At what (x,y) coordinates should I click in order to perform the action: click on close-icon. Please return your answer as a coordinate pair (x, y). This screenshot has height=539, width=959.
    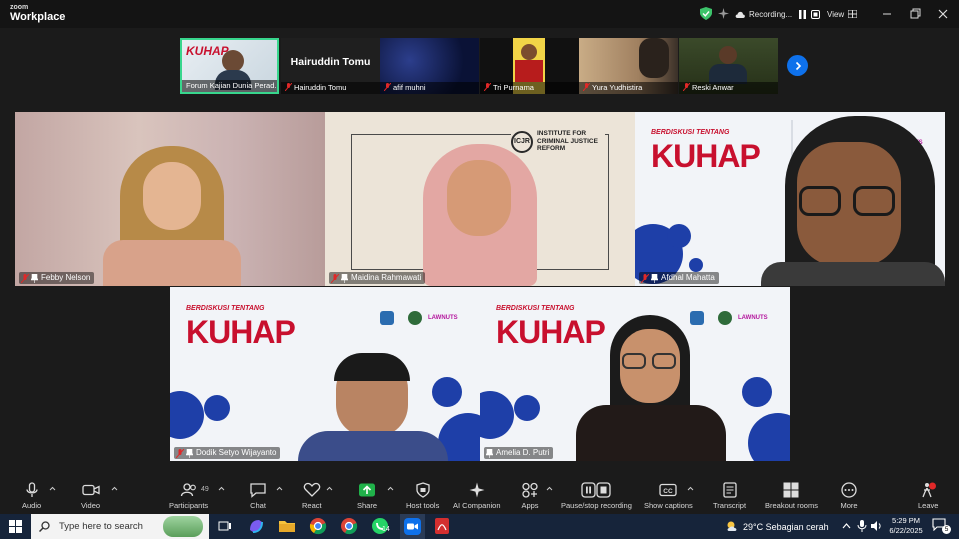
    Looking at the image, I should click on (943, 14).